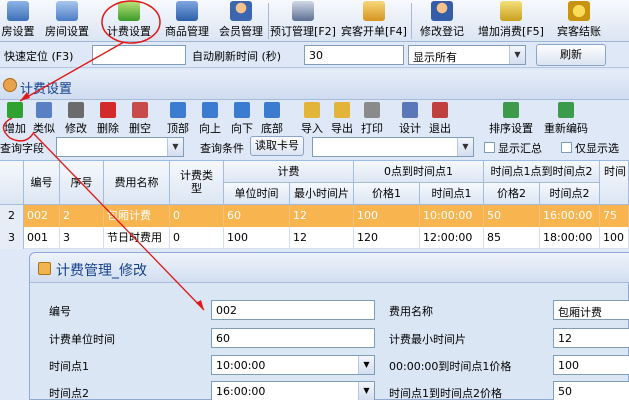 This screenshot has height=400, width=629. I want to click on cell-time2: 18:00:00, so click(570, 238).